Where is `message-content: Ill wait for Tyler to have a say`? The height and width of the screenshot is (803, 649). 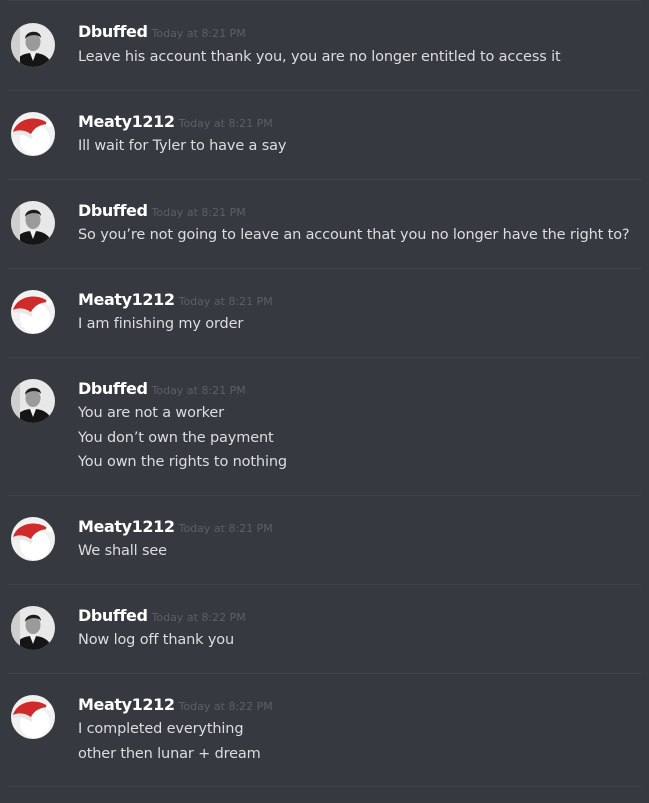 message-content: Ill wait for Tyler to have a say is located at coordinates (182, 146).